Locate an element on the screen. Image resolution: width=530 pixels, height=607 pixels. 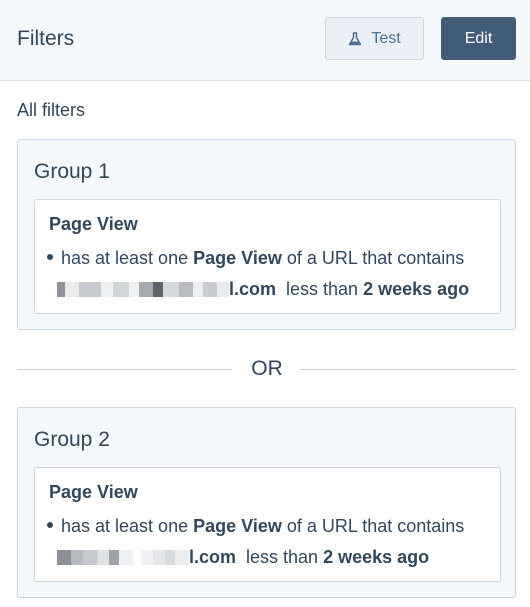
filters-header: Filters Test Edit is located at coordinates (265, 40).